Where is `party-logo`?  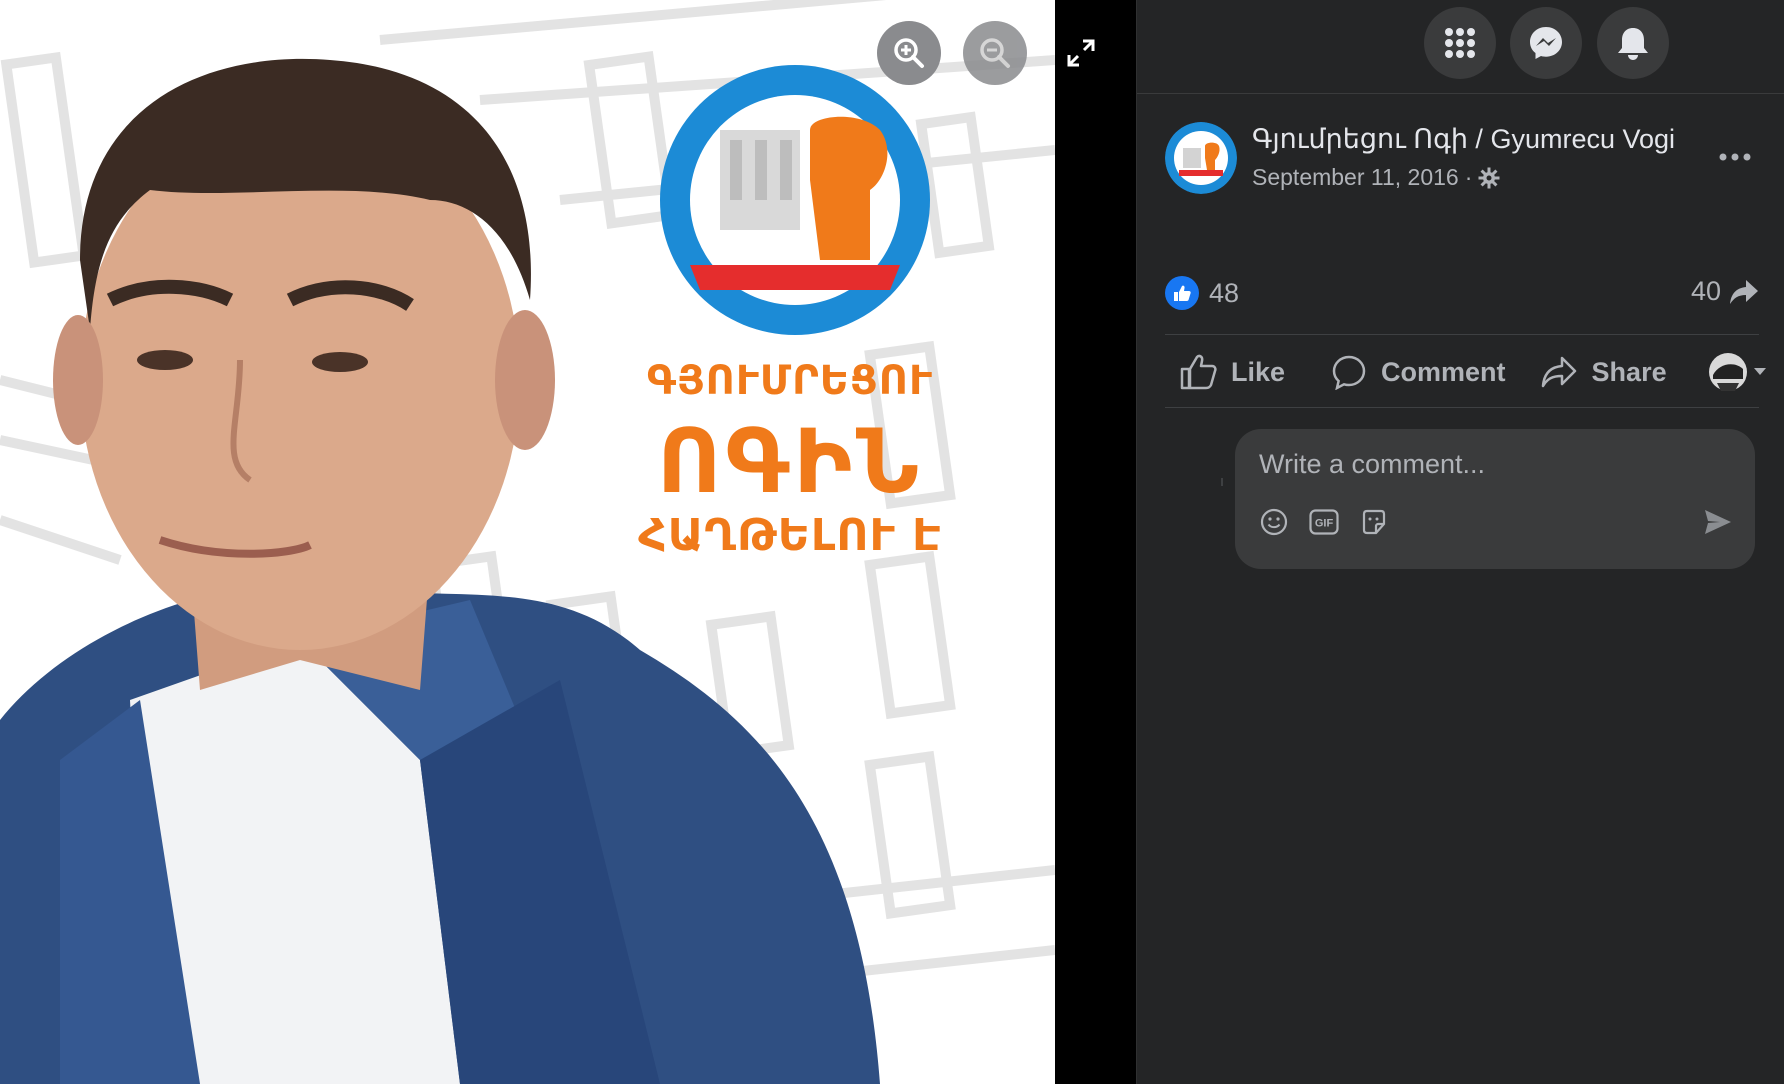
party-logo is located at coordinates (795, 200).